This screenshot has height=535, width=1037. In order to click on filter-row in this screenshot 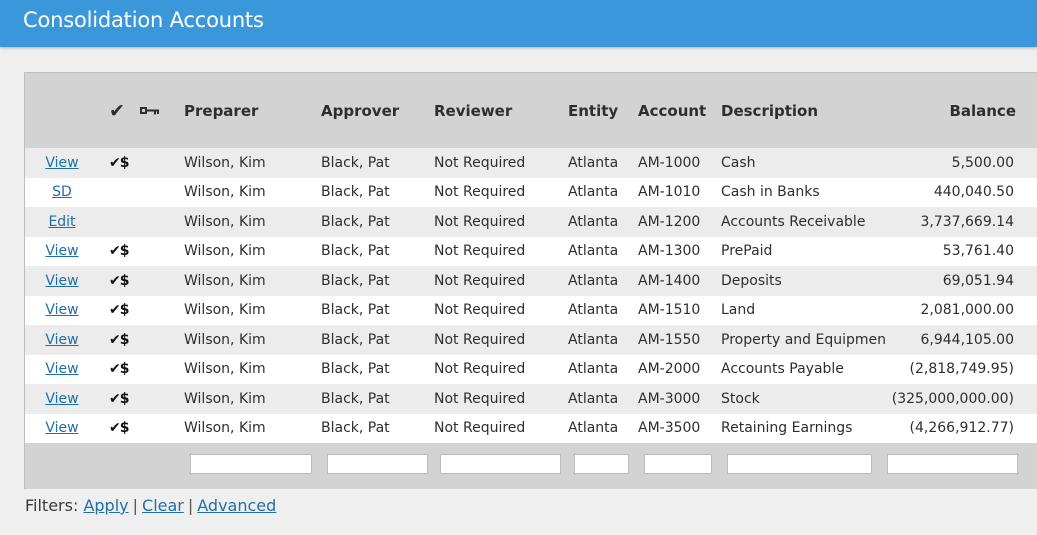, I will do `click(531, 464)`.